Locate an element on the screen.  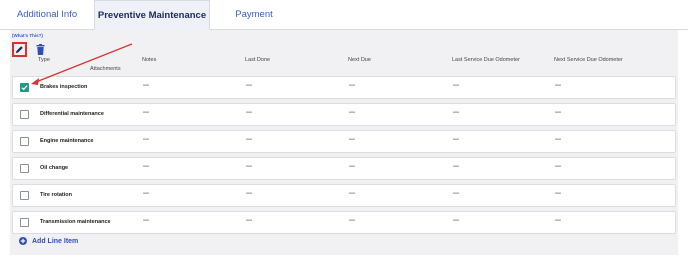
column-header-type: Type is located at coordinates (44, 60).